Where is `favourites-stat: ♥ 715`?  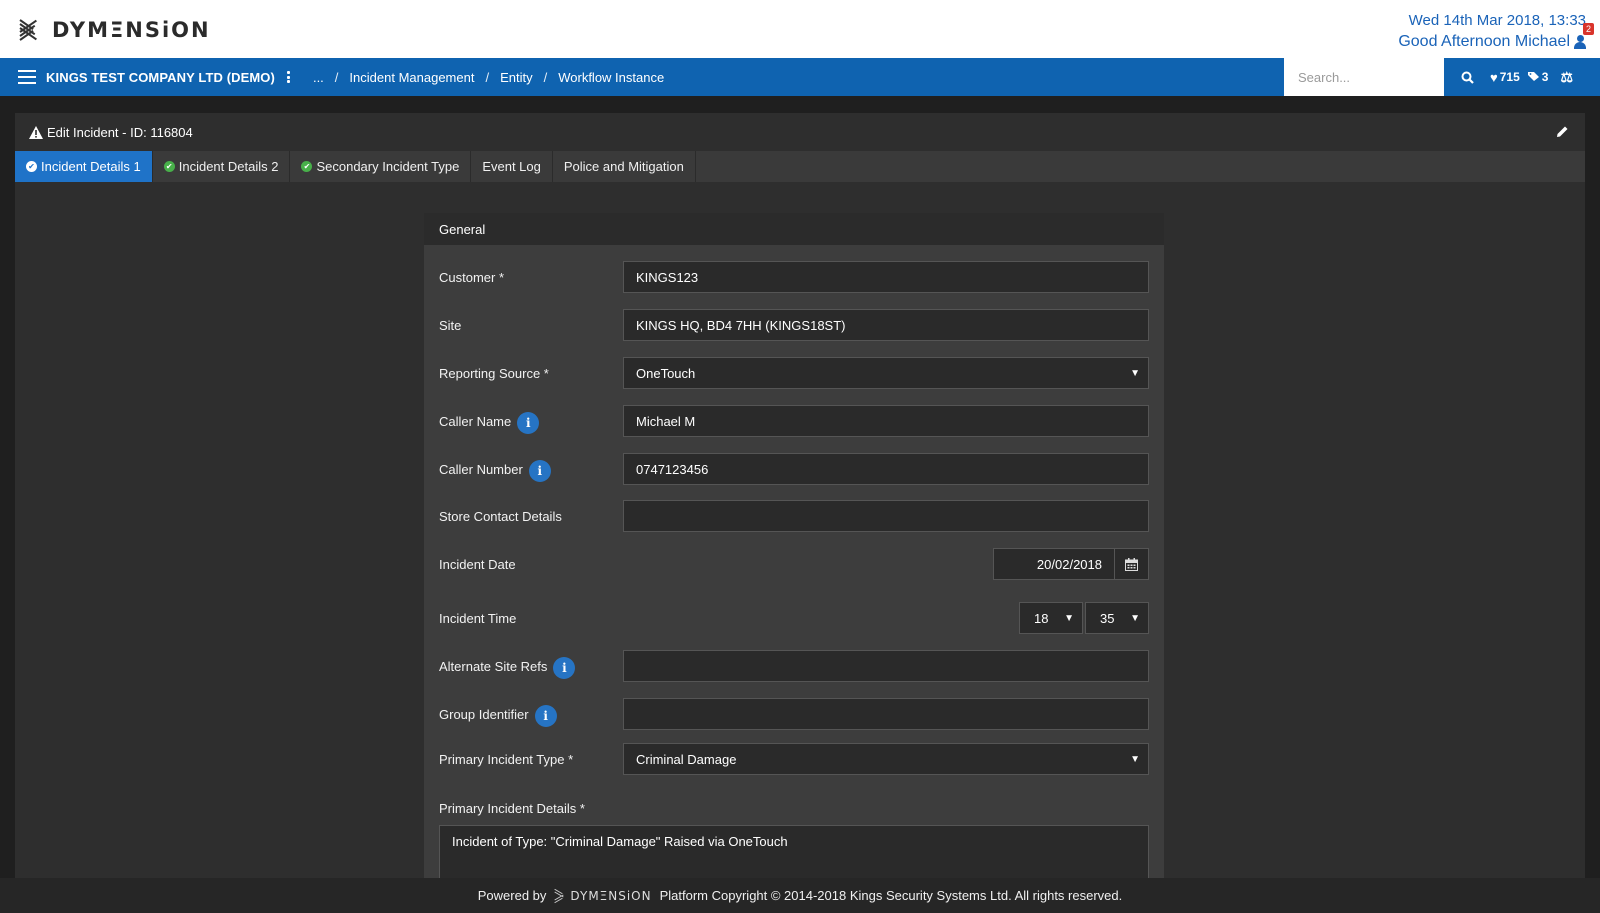
favourites-stat: ♥ 715 is located at coordinates (1505, 77).